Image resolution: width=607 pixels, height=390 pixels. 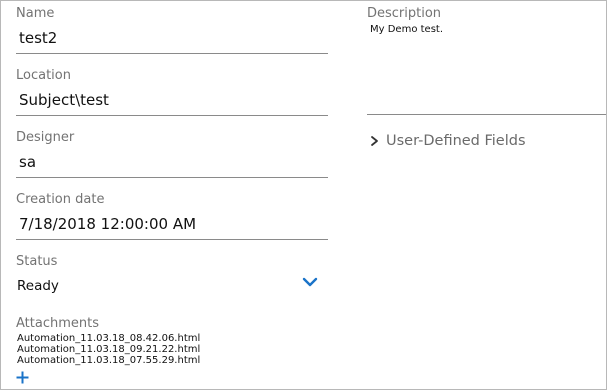 I want to click on location-value: Subject\test, so click(x=172, y=100).